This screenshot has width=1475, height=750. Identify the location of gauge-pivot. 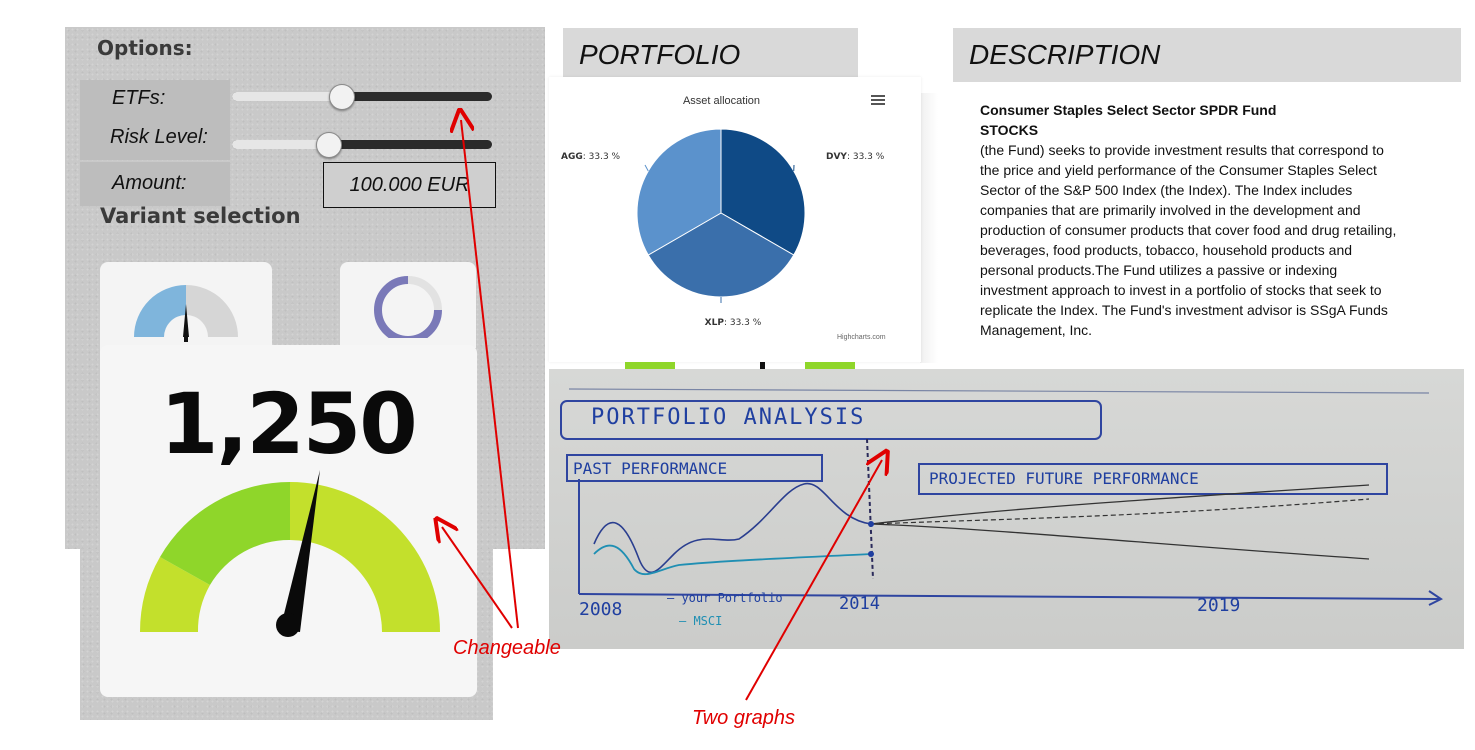
(288, 625).